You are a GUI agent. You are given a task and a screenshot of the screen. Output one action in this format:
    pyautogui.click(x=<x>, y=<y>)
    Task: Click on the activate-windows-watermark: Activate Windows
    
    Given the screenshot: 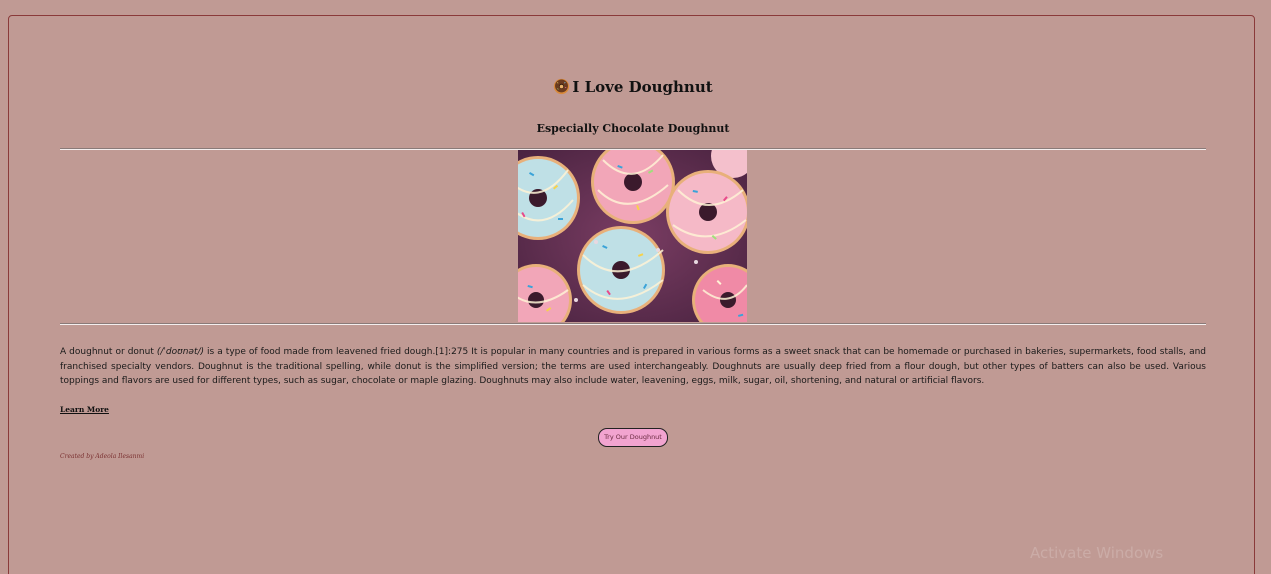 What is the action you would take?
    pyautogui.click(x=1097, y=553)
    